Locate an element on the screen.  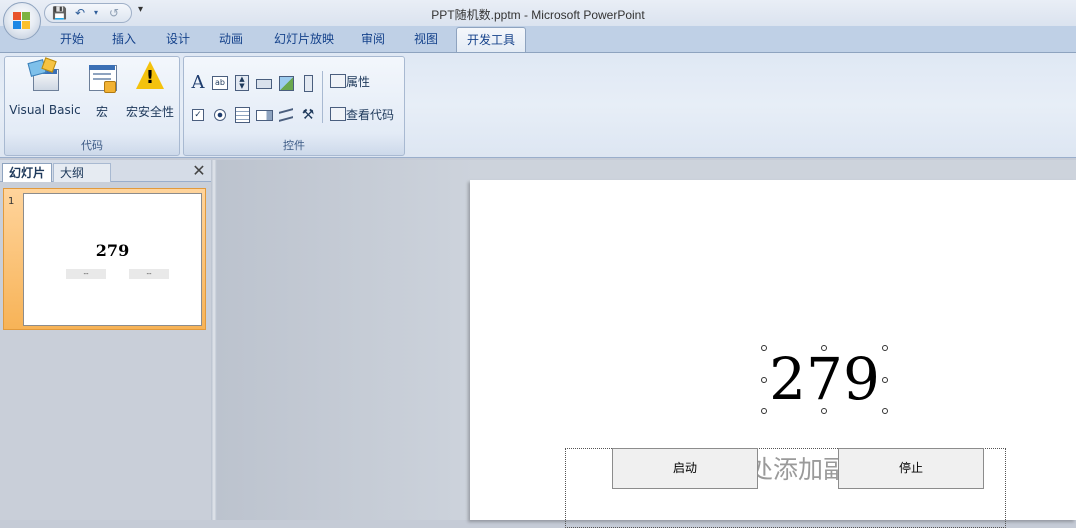
more-controls-icon: ⚒ is located at coordinates (308, 115).